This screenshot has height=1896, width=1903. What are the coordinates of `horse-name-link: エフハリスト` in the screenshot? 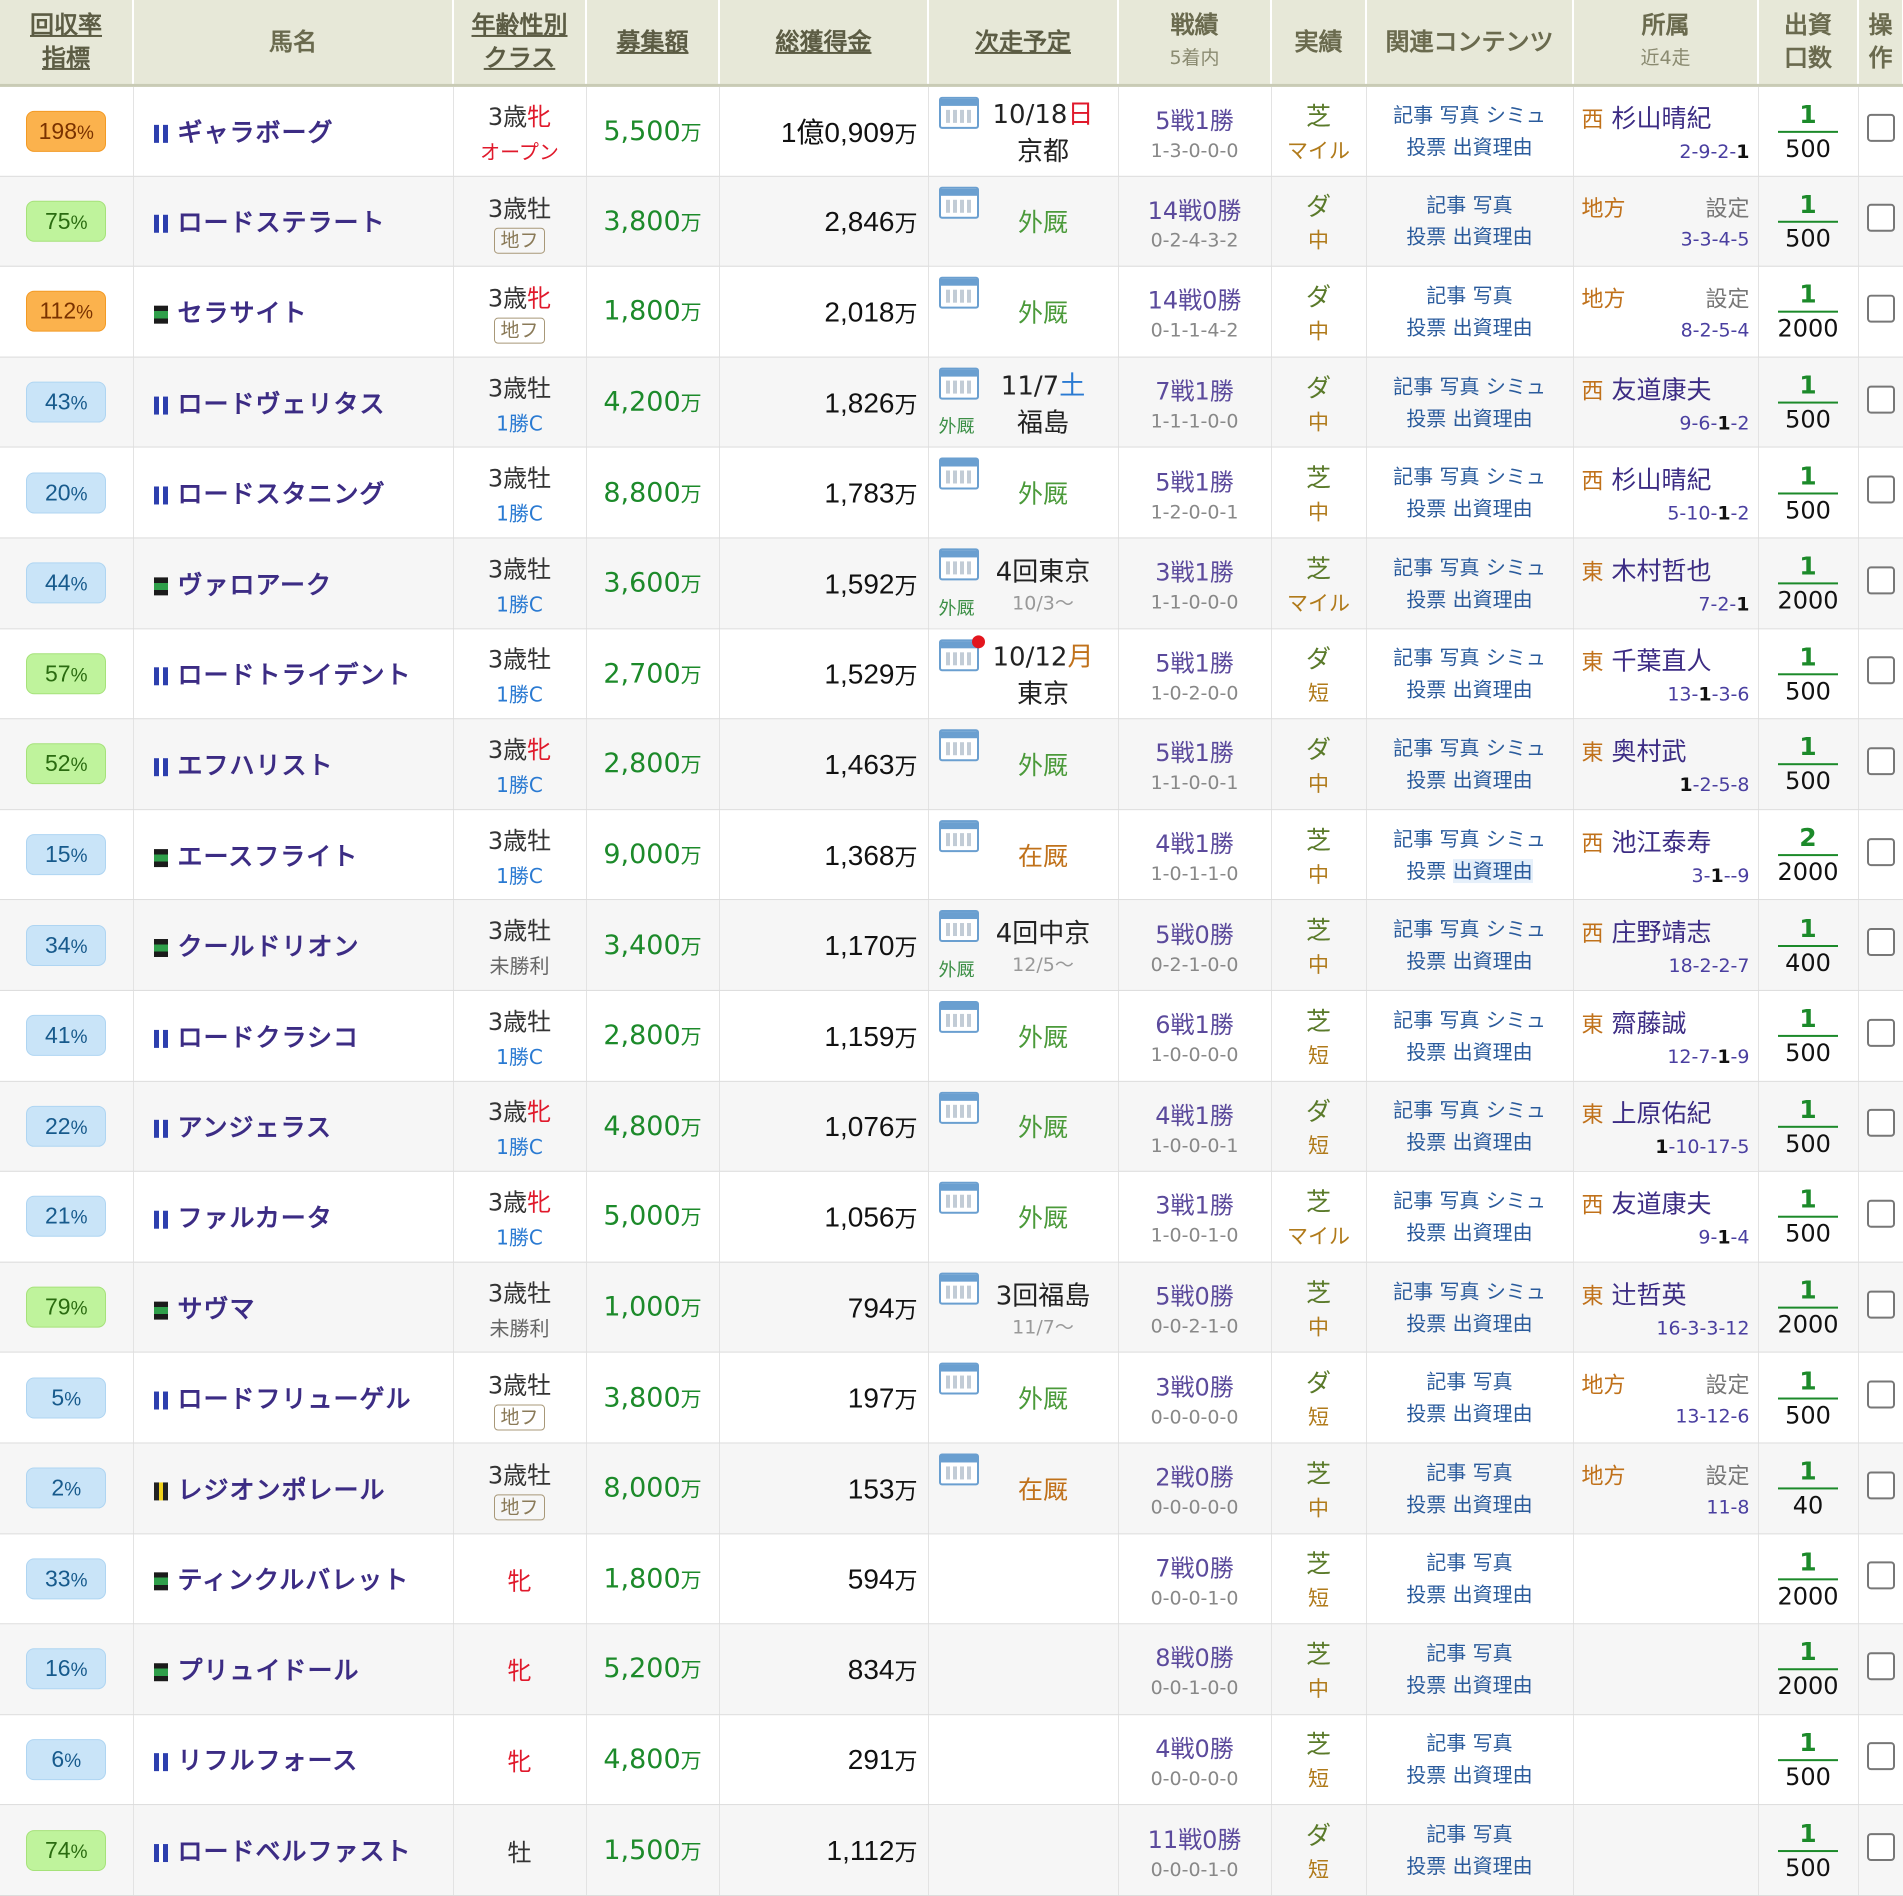 It's located at (256, 765).